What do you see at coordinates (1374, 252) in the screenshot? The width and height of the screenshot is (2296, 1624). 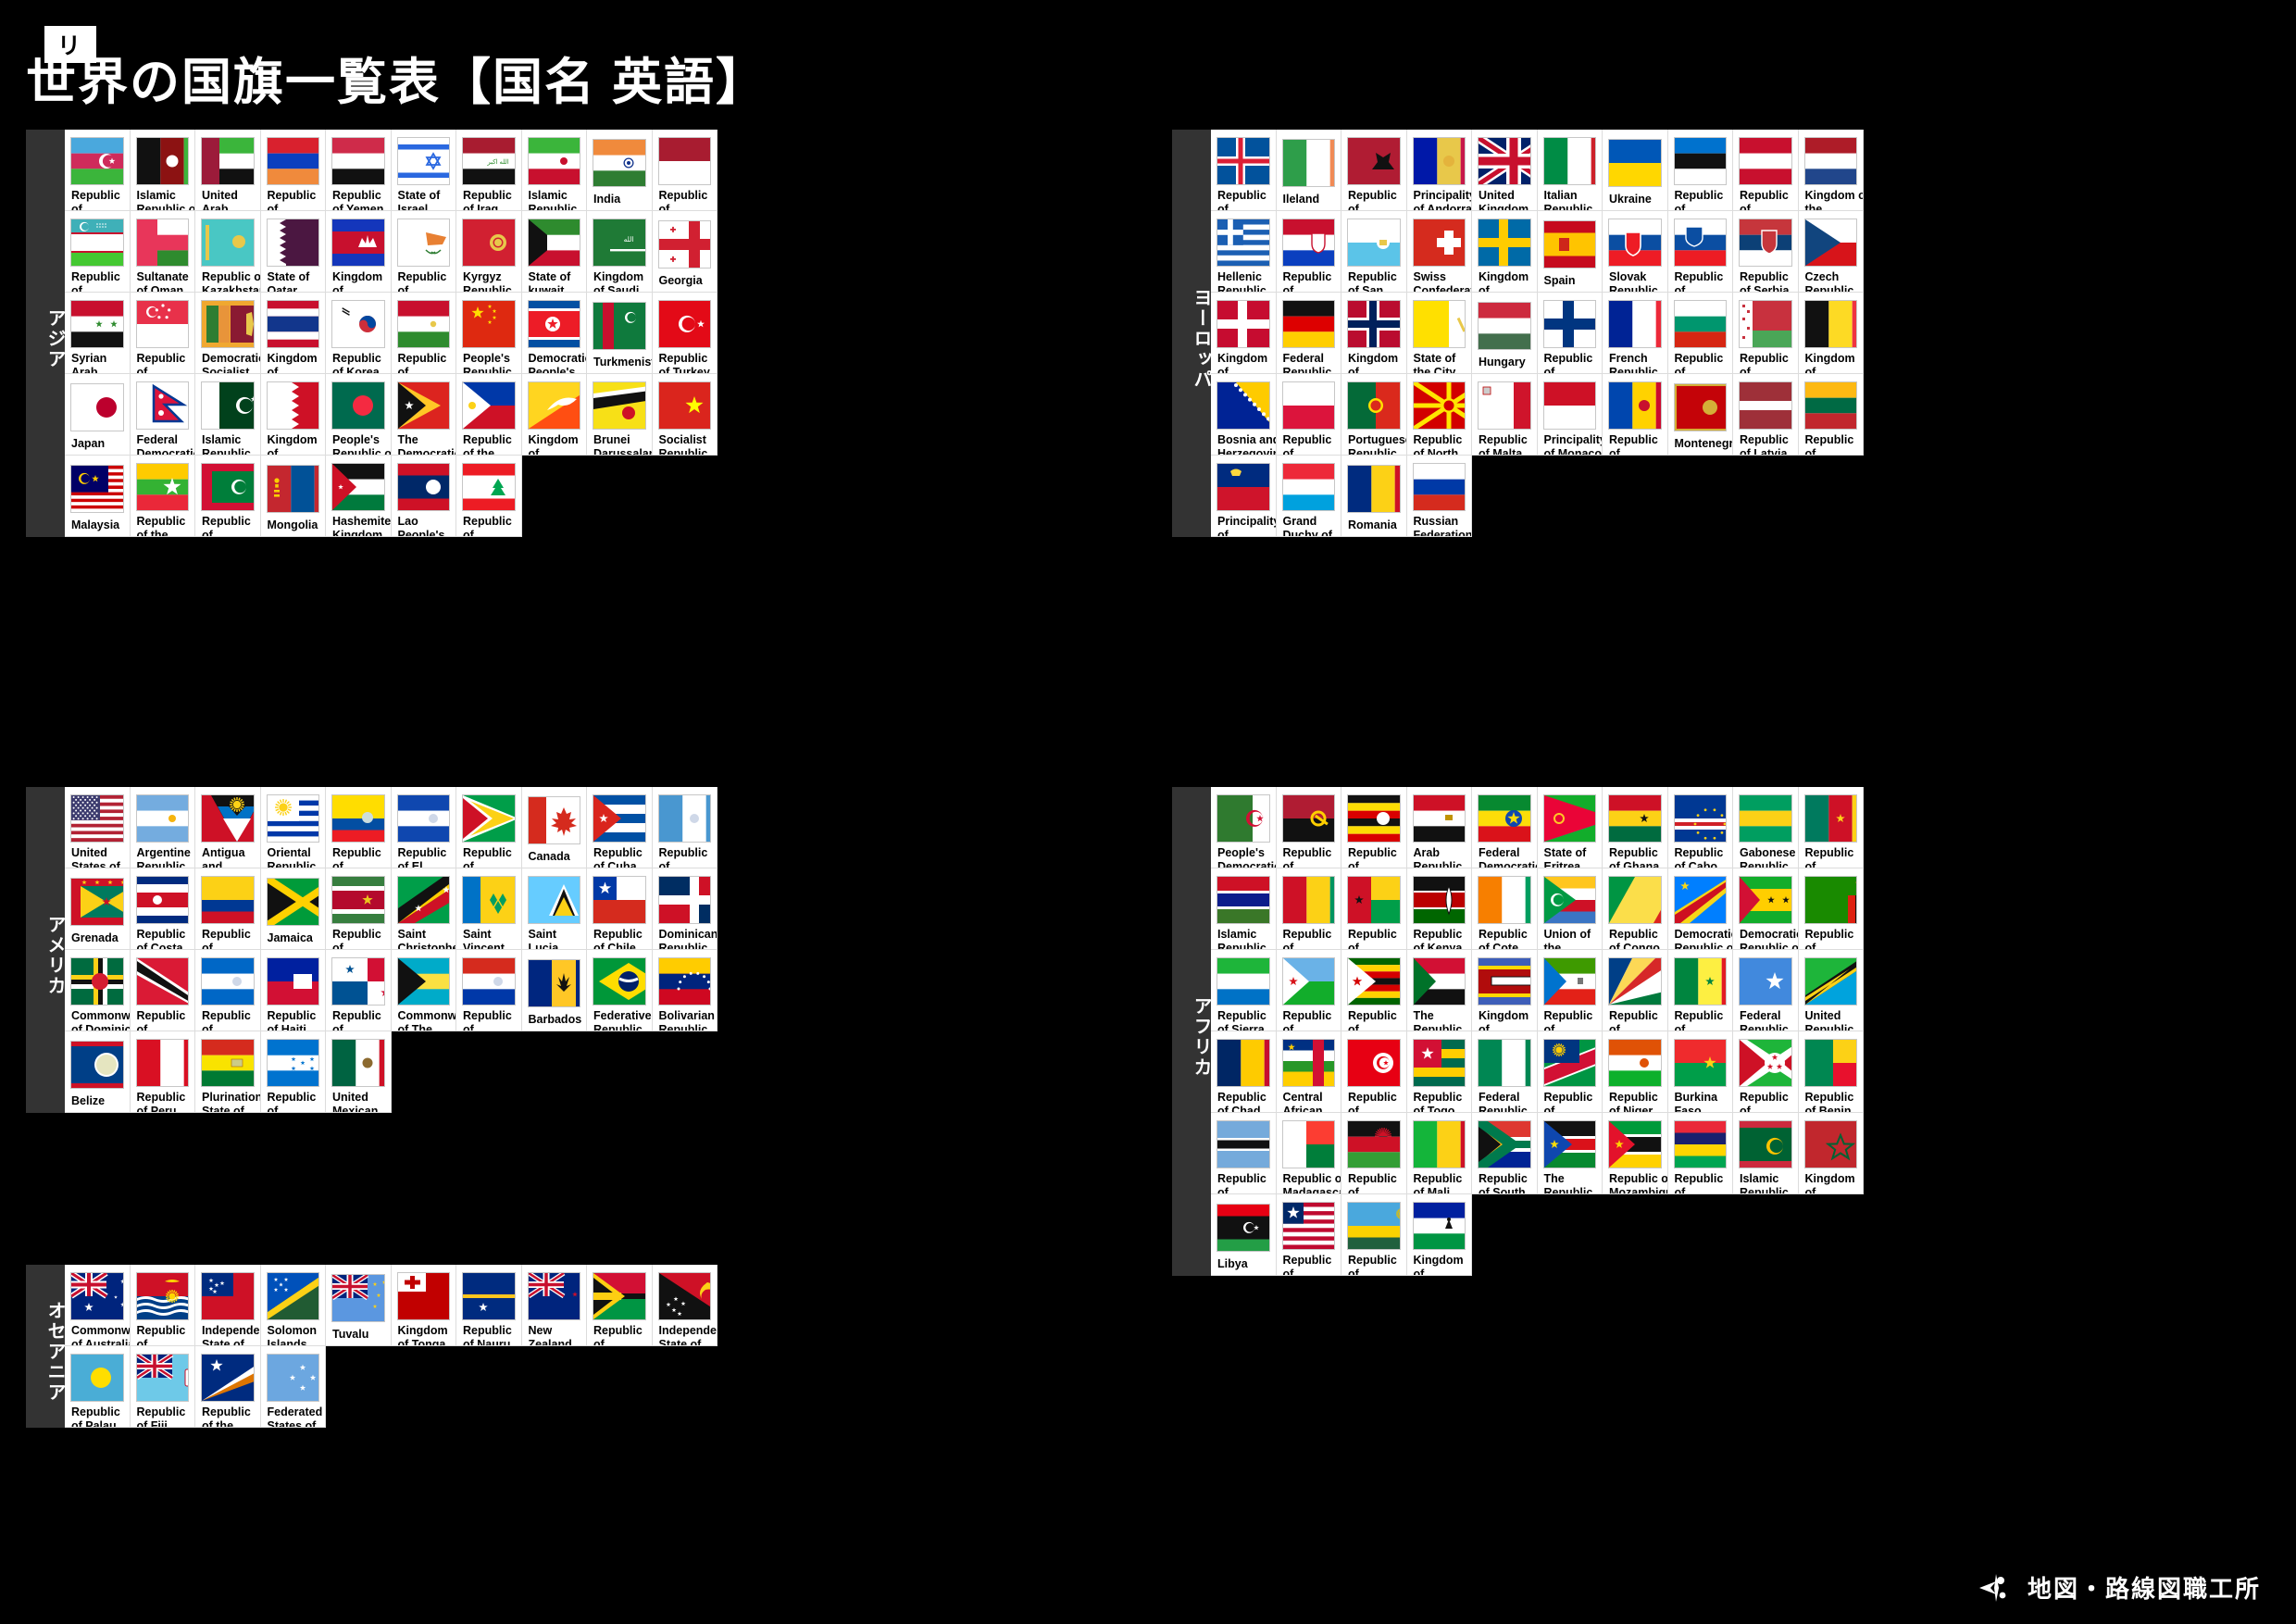 I see `country-cell: Republic of San Marino` at bounding box center [1374, 252].